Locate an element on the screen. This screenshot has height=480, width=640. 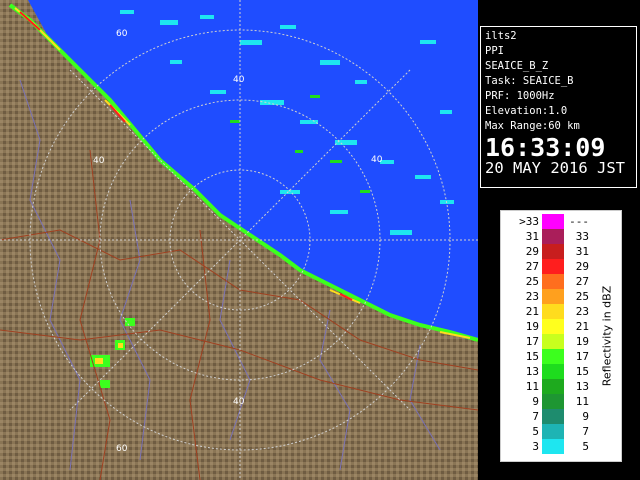
date-display: 20 MAY 2016 JST is located at coordinates (555, 168).